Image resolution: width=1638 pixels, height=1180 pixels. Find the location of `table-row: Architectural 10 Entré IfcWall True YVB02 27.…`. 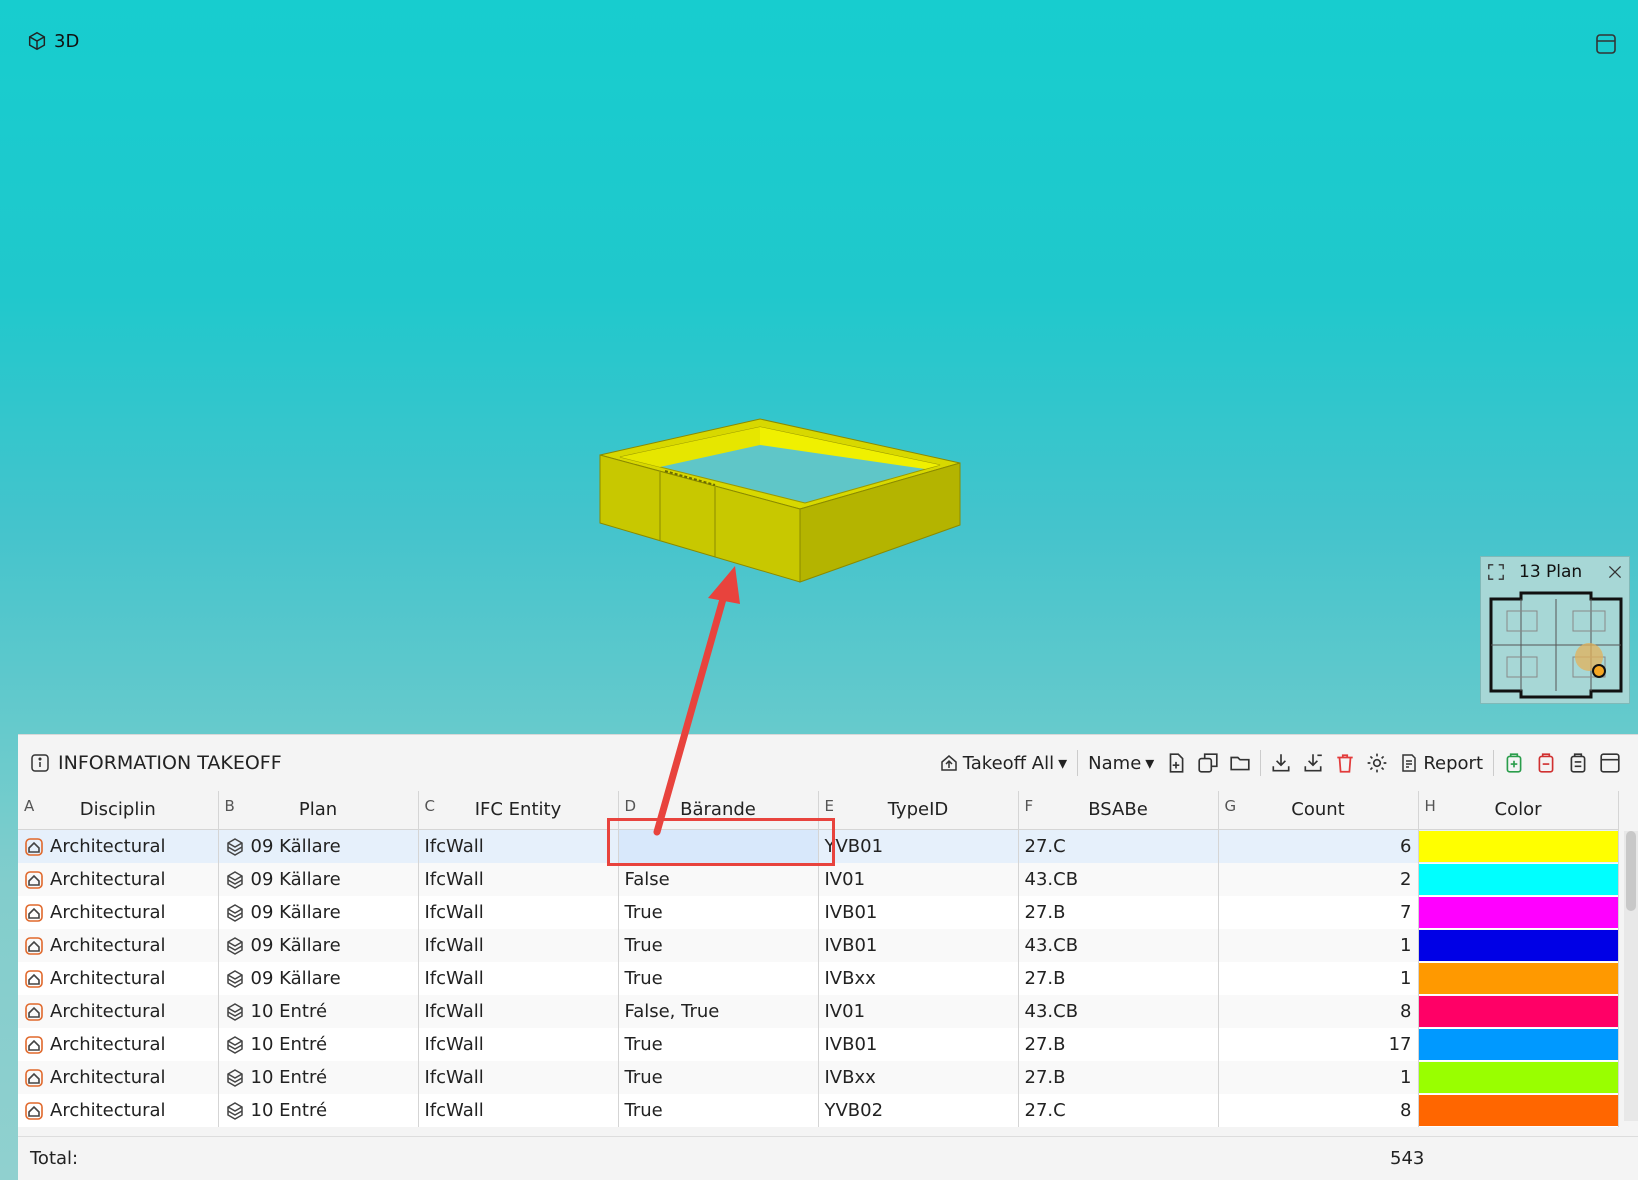

table-row: Architectural 10 Entré IfcWall True YVB02 27.… is located at coordinates (818, 1110).